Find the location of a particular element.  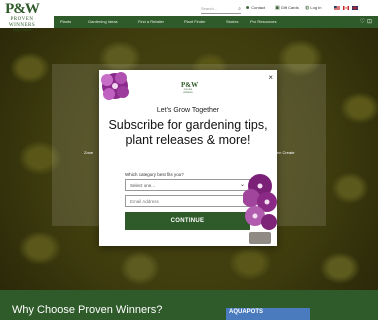

search-input: Search... ⌕ is located at coordinates (221, 10).